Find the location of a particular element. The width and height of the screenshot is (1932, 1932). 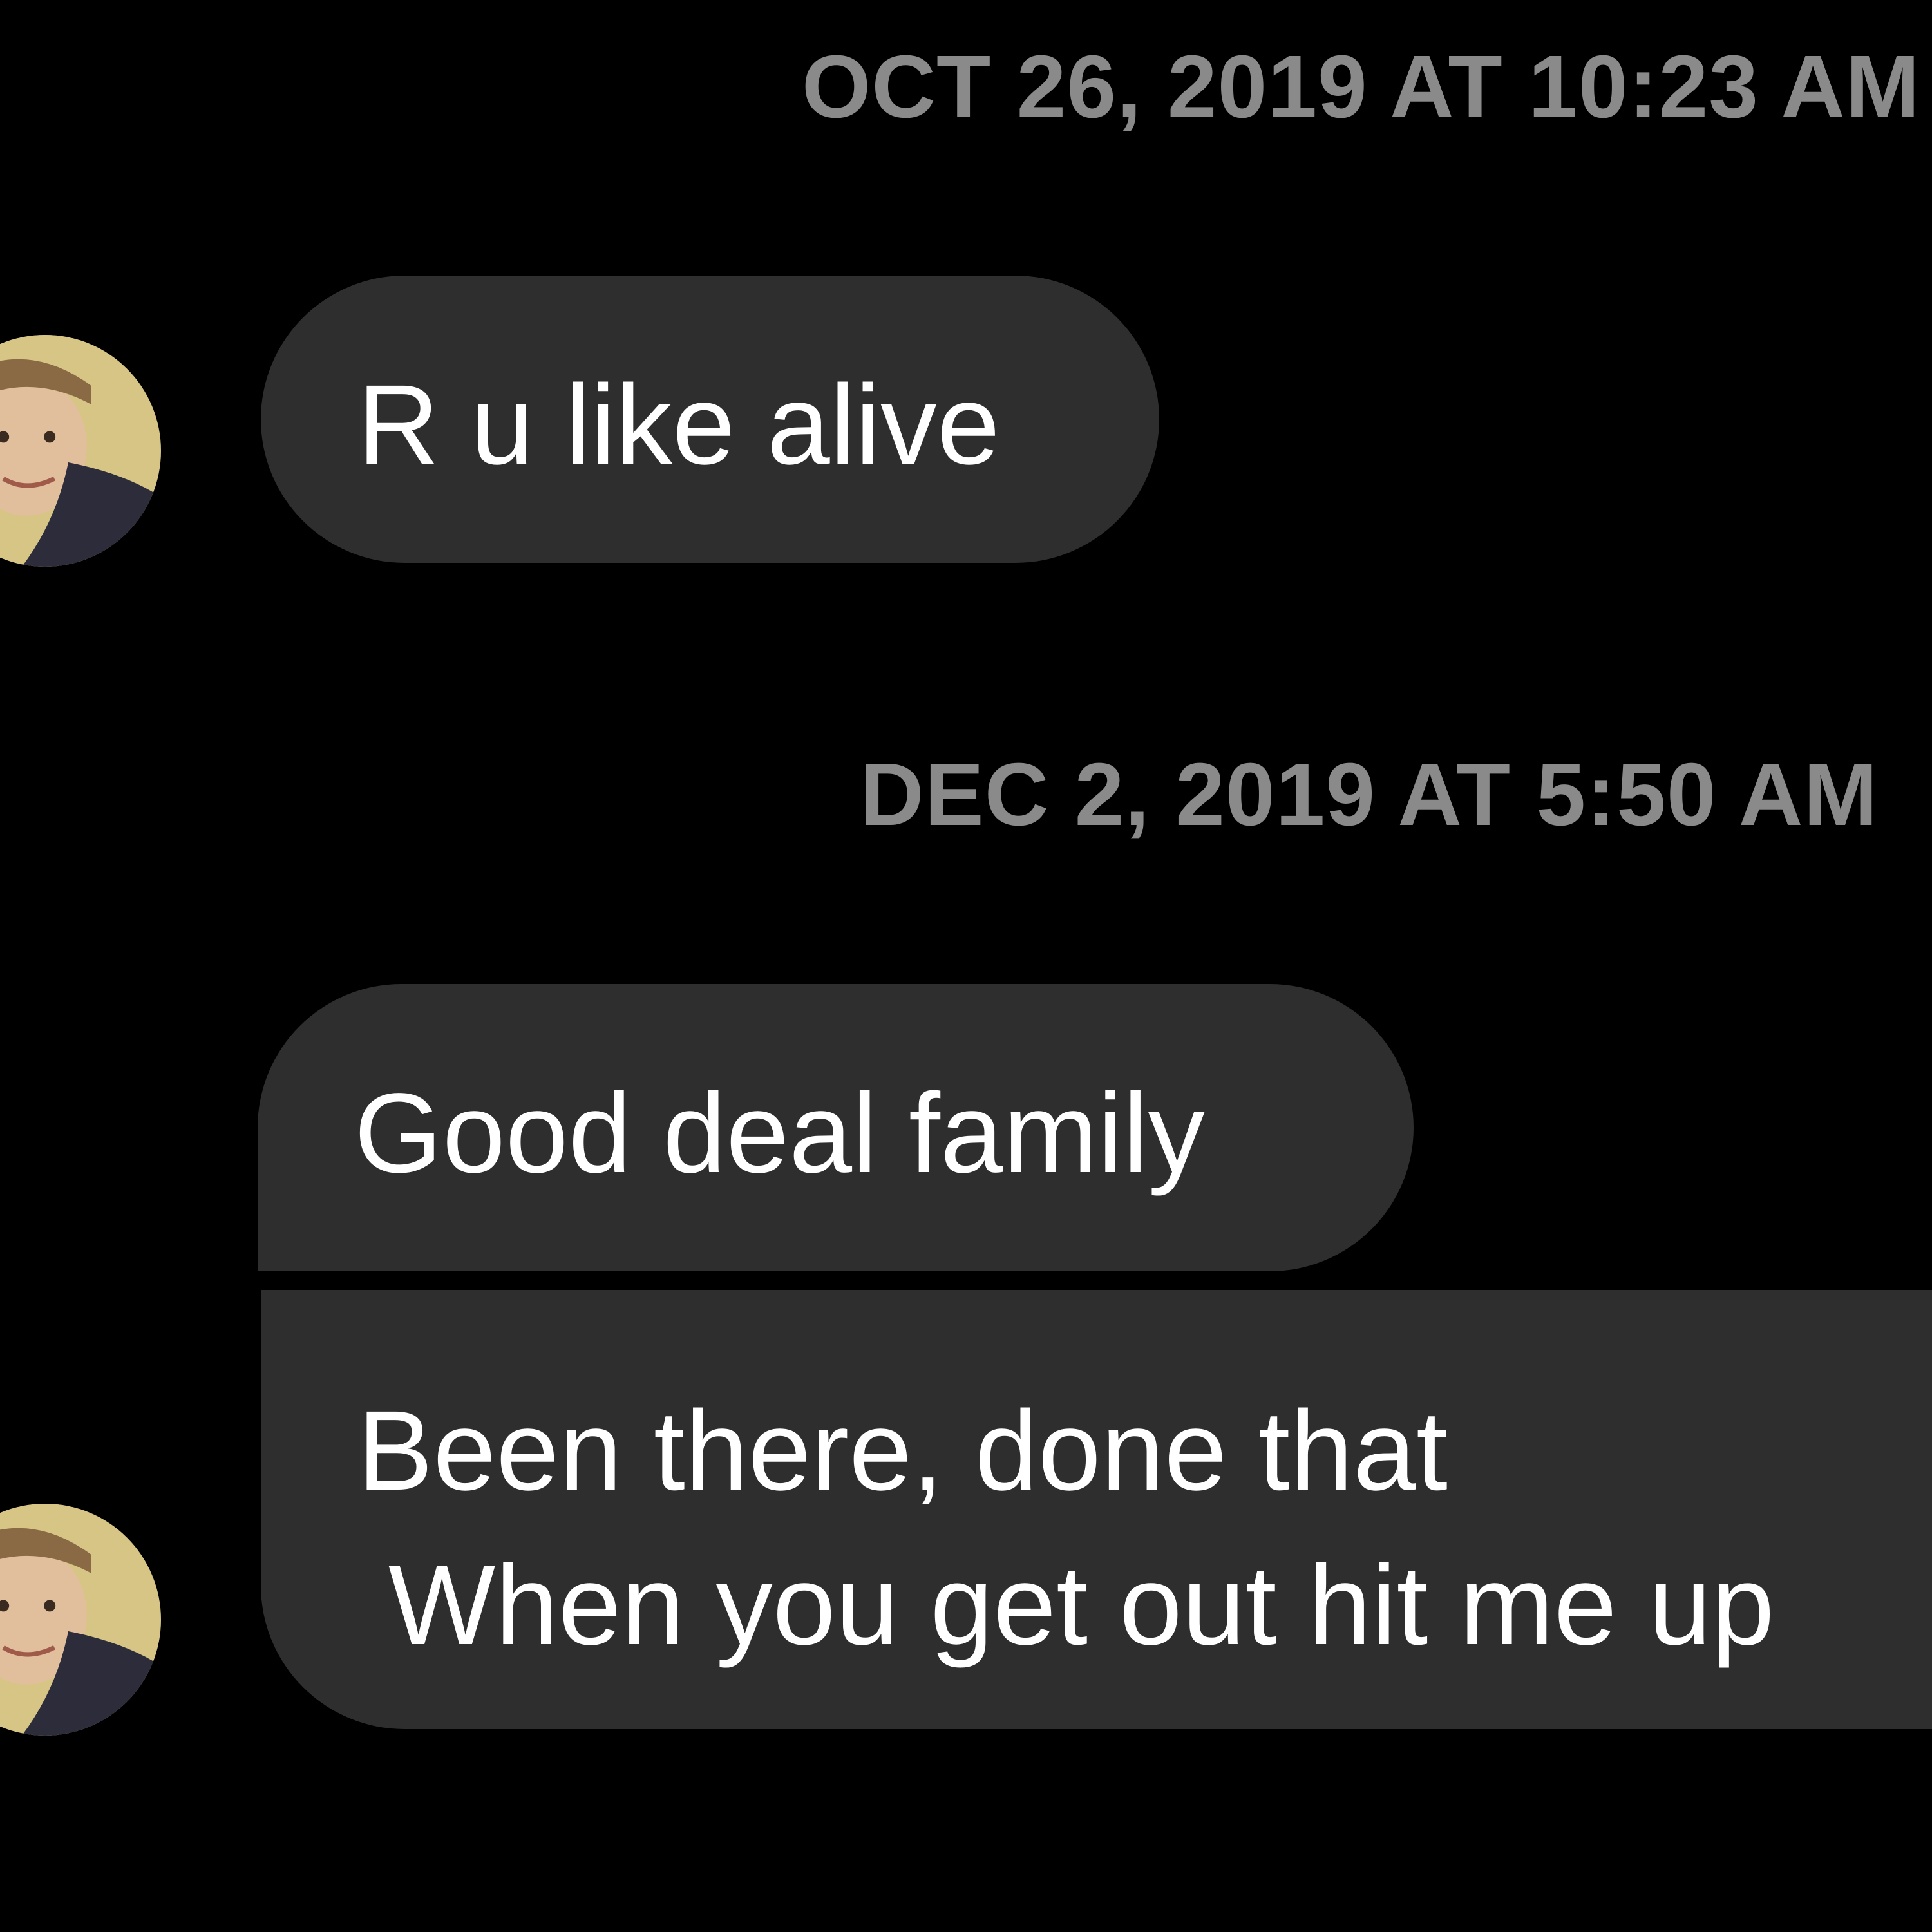

message-timestamp: DEC 2, 2019 AT 5:50 AM is located at coordinates (1370, 794).